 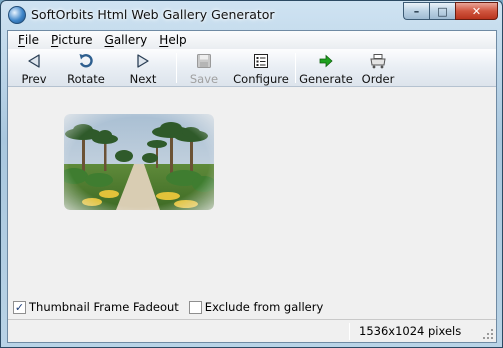 I want to click on menu-file: File, so click(x=28, y=40).